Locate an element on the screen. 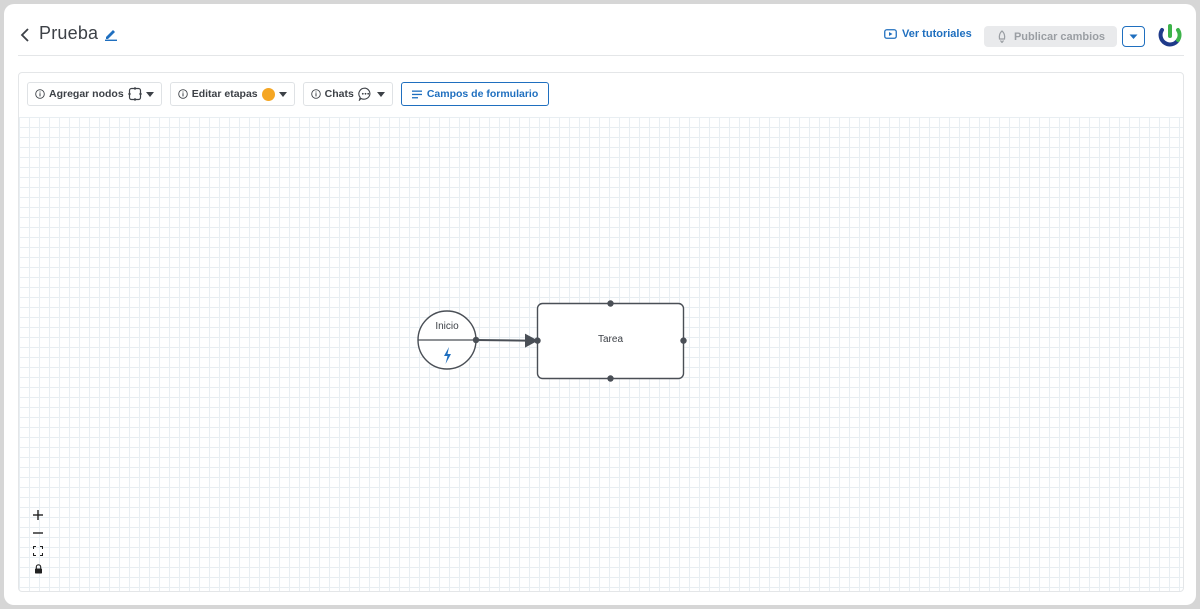 The height and width of the screenshot is (609, 1200). task-node-label: Tarea is located at coordinates (610, 339).